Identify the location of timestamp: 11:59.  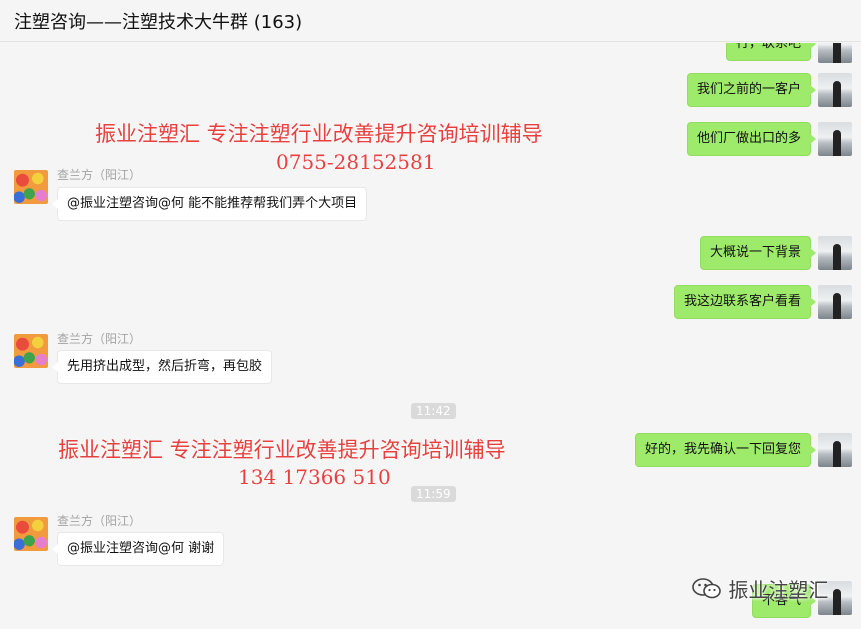
(433, 494).